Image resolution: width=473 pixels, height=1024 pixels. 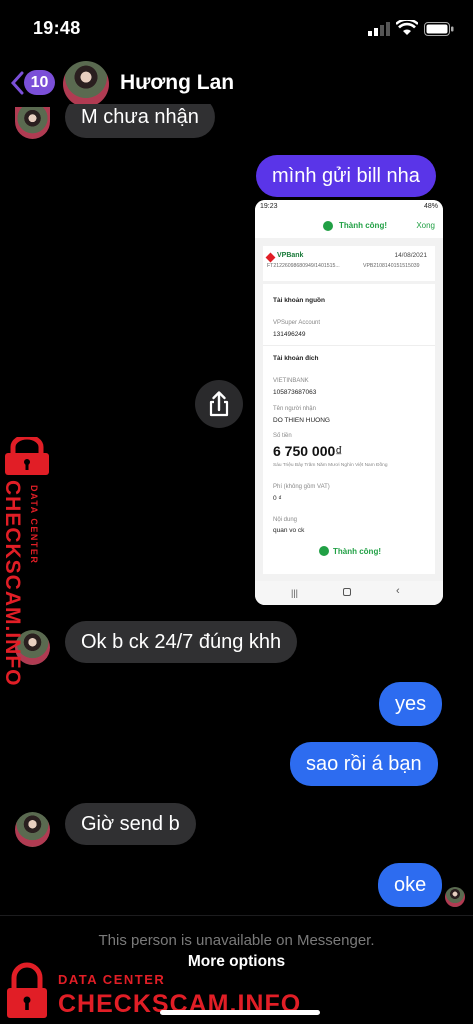 What do you see at coordinates (299, 300) in the screenshot?
I see `source-account-title: Tài khoản nguồn` at bounding box center [299, 300].